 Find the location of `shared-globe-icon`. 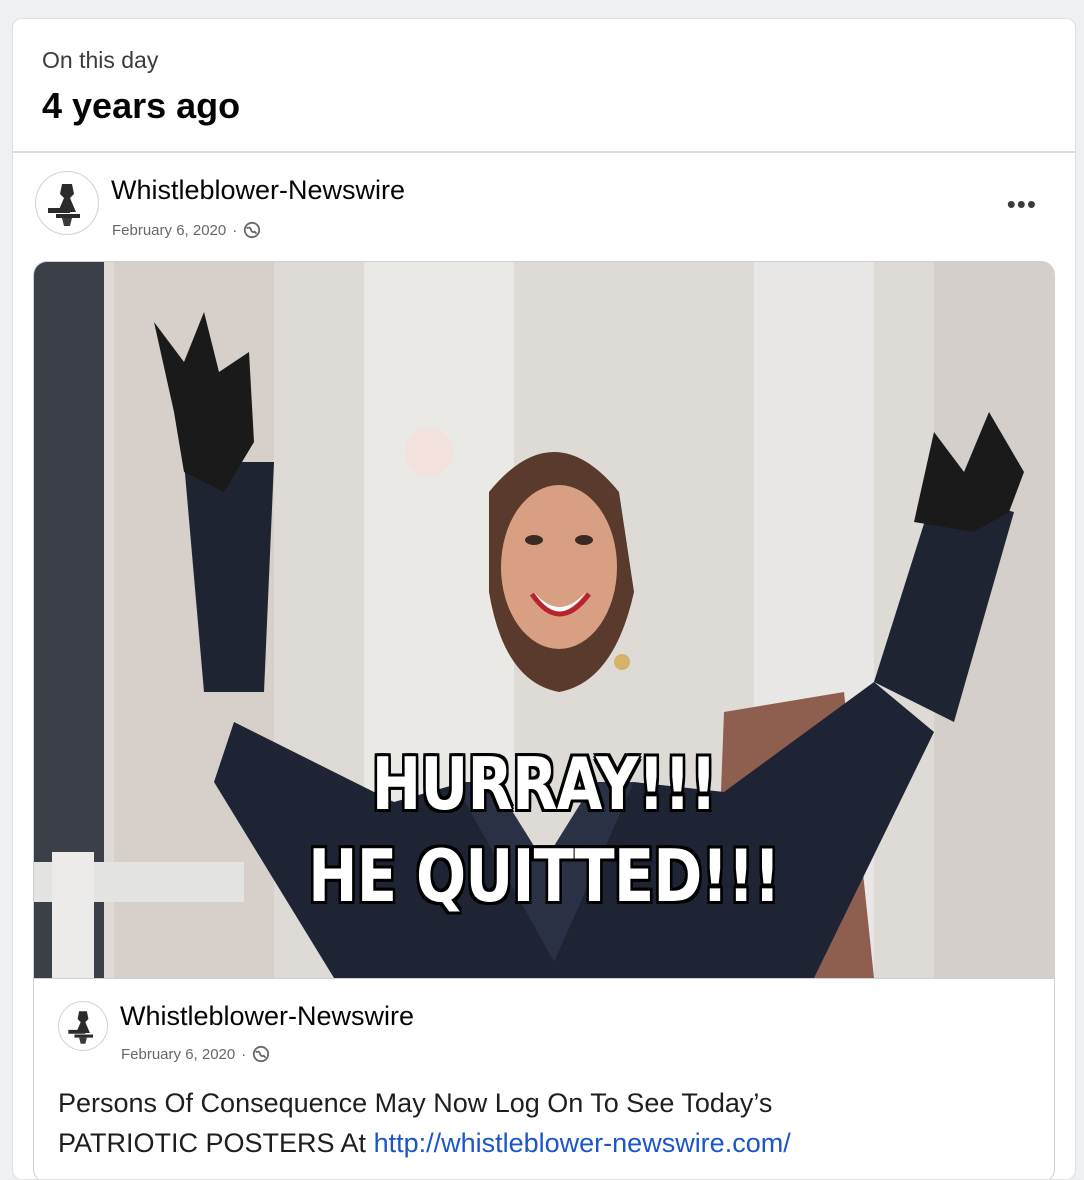

shared-globe-icon is located at coordinates (261, 1054).